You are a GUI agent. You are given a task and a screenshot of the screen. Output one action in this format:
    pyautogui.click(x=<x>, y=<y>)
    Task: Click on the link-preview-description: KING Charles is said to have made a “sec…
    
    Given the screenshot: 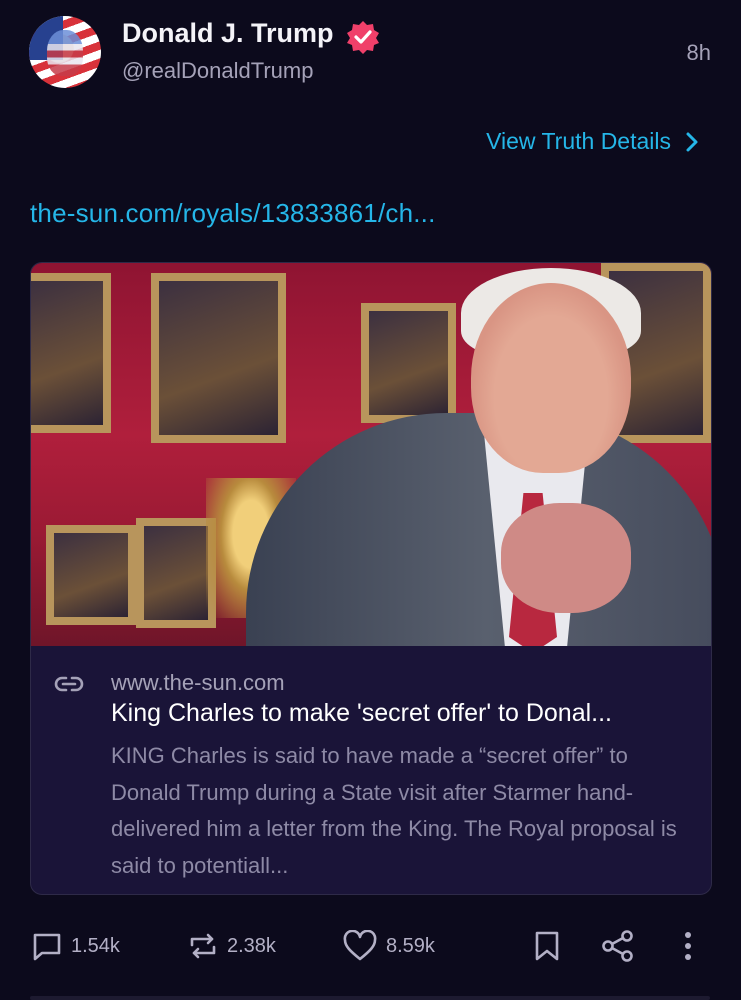 What is the action you would take?
    pyautogui.click(x=394, y=810)
    